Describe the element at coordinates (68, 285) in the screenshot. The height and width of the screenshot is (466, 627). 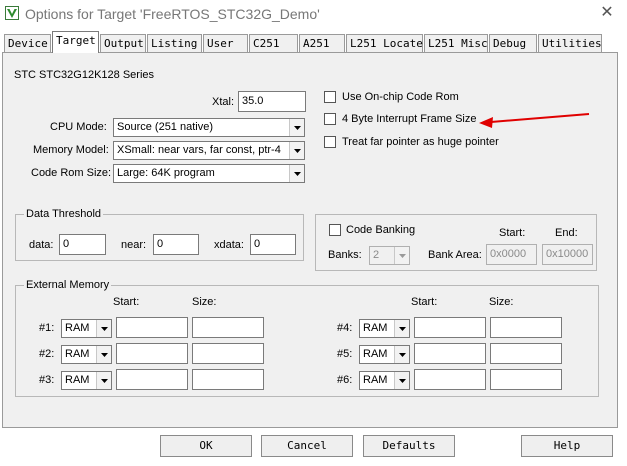
I see `external-memory-title: External Memory` at that location.